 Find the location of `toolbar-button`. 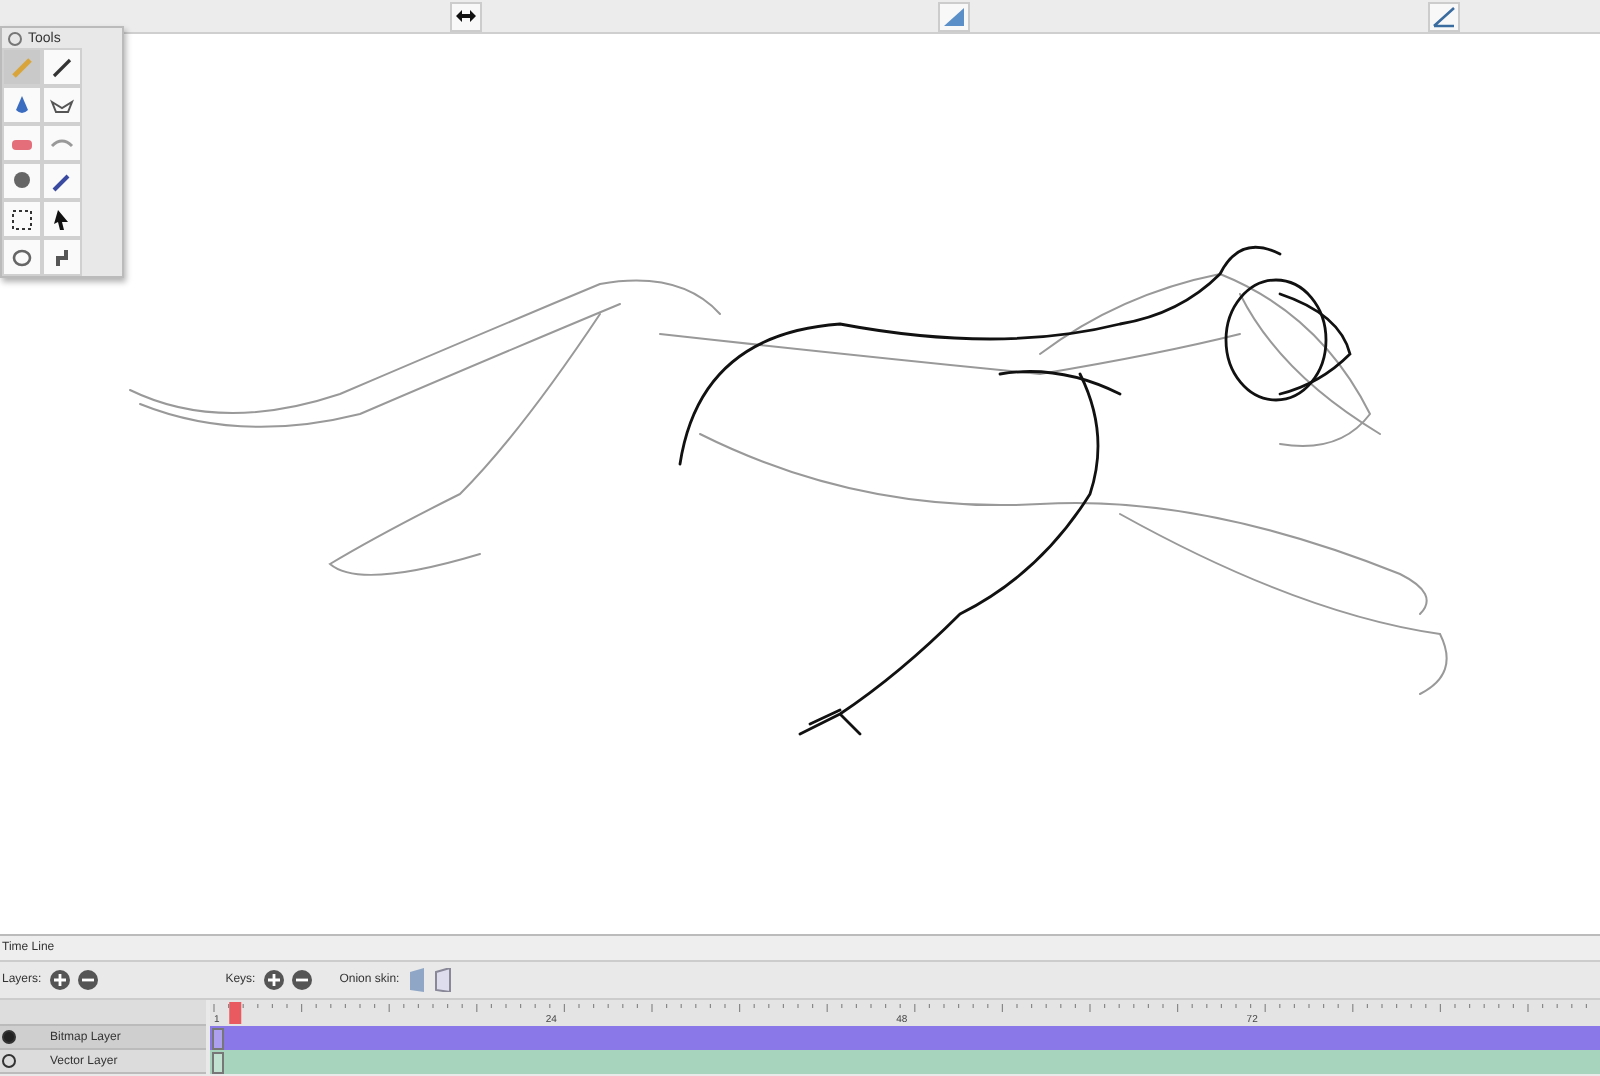

toolbar-button is located at coordinates (466, 16).